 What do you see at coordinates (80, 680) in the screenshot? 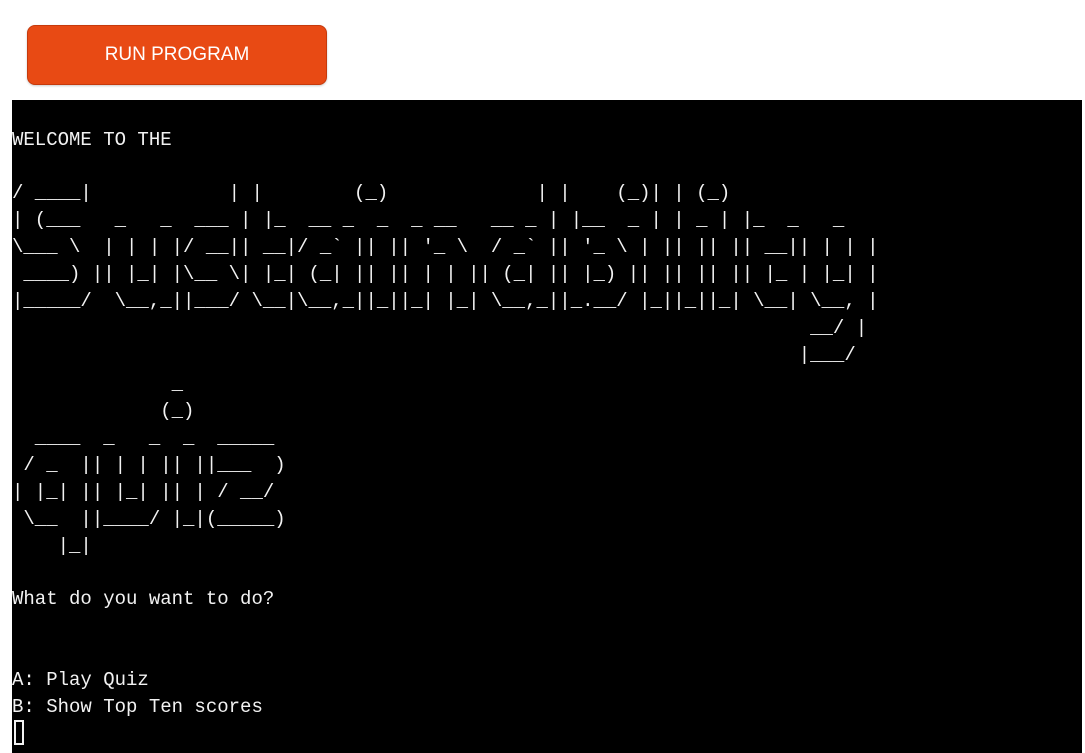
I see `option-a: A: Play Quiz` at bounding box center [80, 680].